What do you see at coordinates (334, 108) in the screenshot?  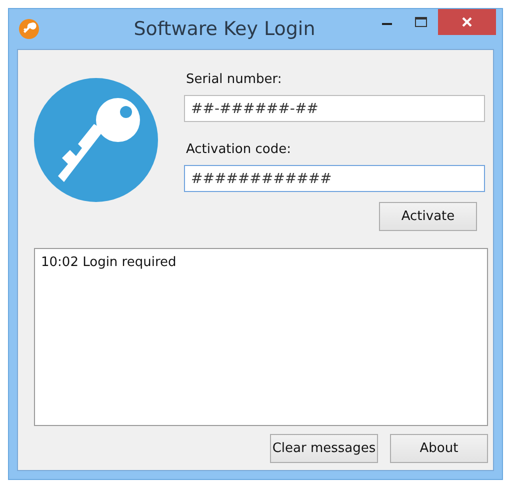 I see `input-field: ##-######-##` at bounding box center [334, 108].